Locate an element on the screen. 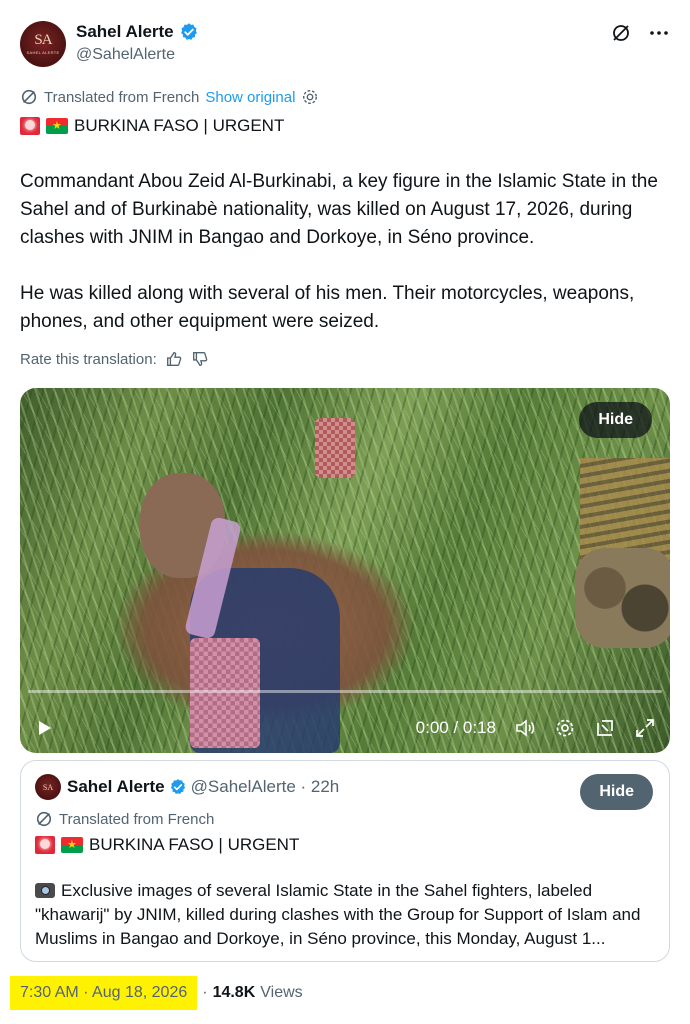 The image size is (690, 1024). settings-icon is located at coordinates (565, 728).